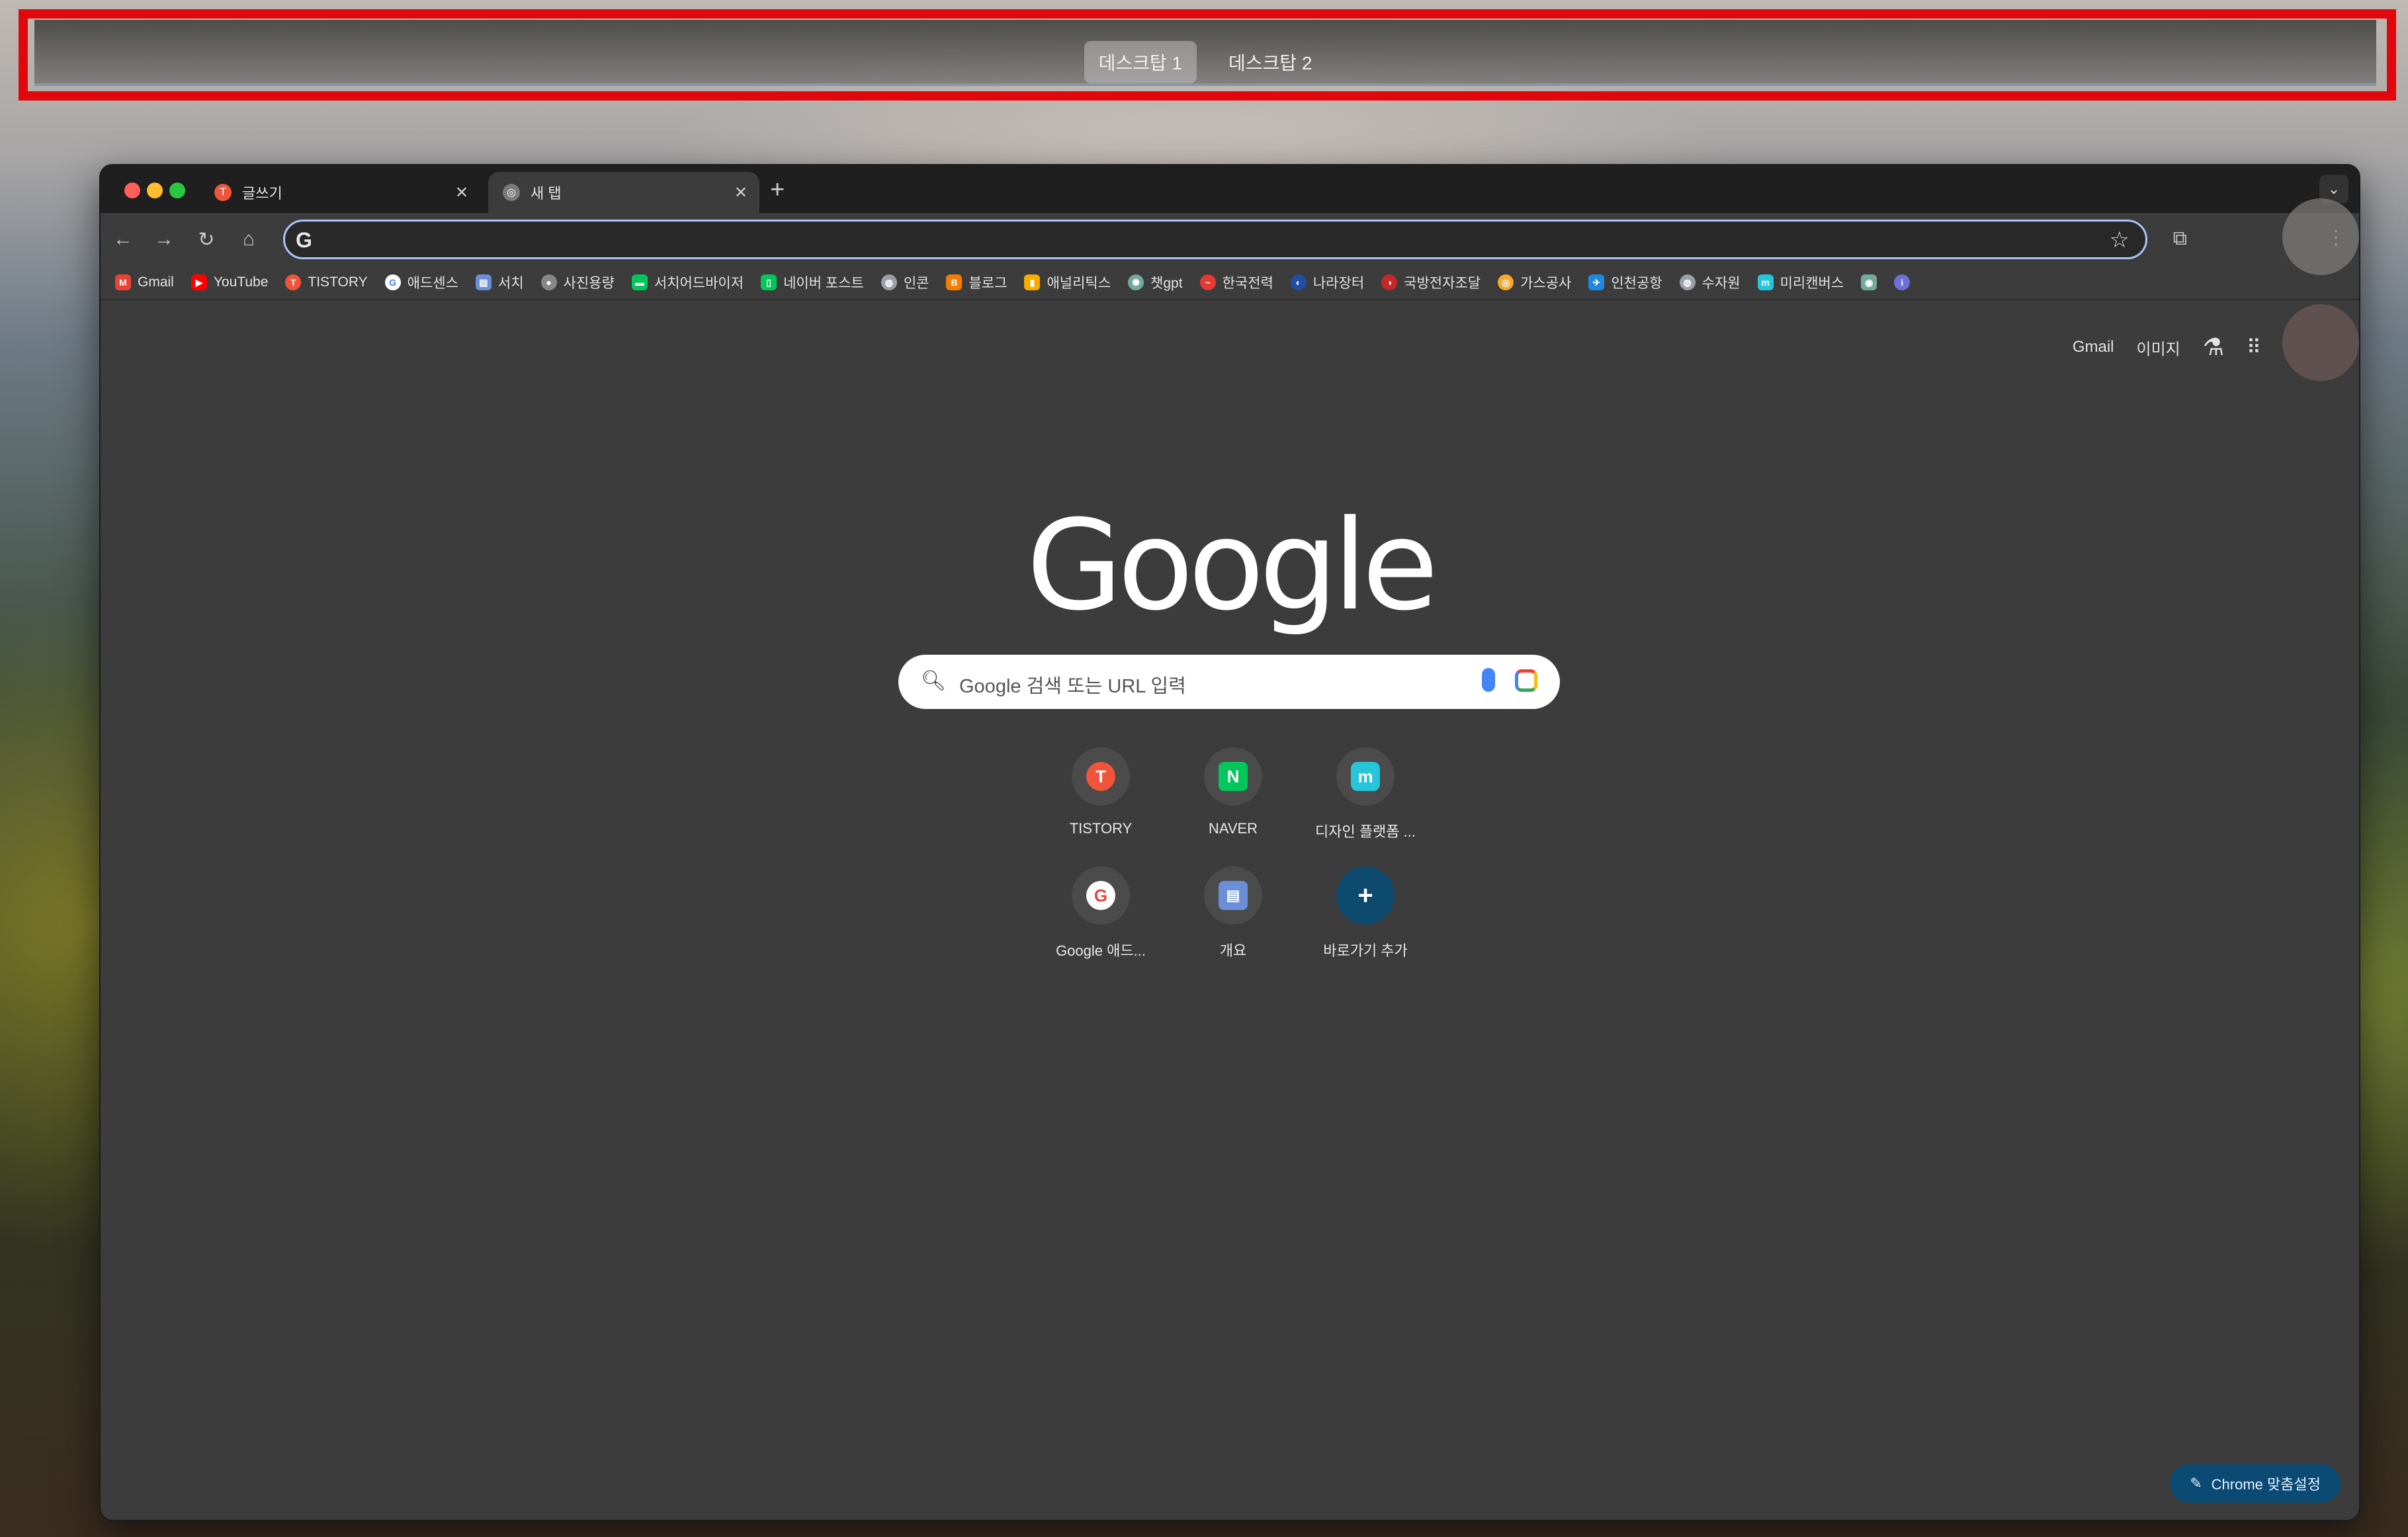 The width and height of the screenshot is (2408, 1537). Describe the element at coordinates (1232, 565) in the screenshot. I see `google-logo: Google` at that location.